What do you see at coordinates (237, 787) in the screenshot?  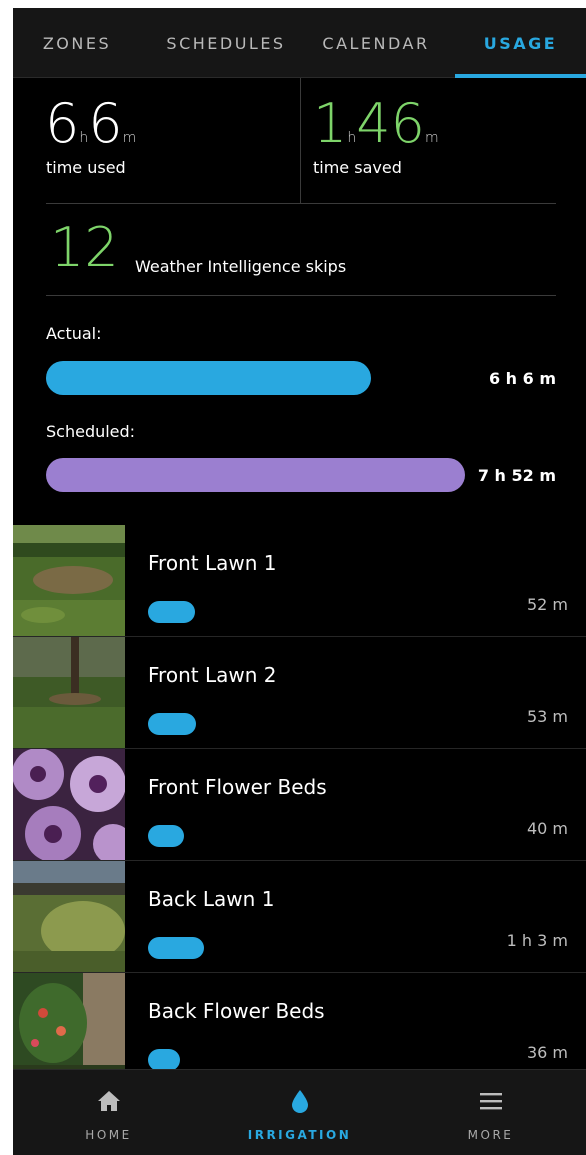 I see `zone-name: Front Flower Beds` at bounding box center [237, 787].